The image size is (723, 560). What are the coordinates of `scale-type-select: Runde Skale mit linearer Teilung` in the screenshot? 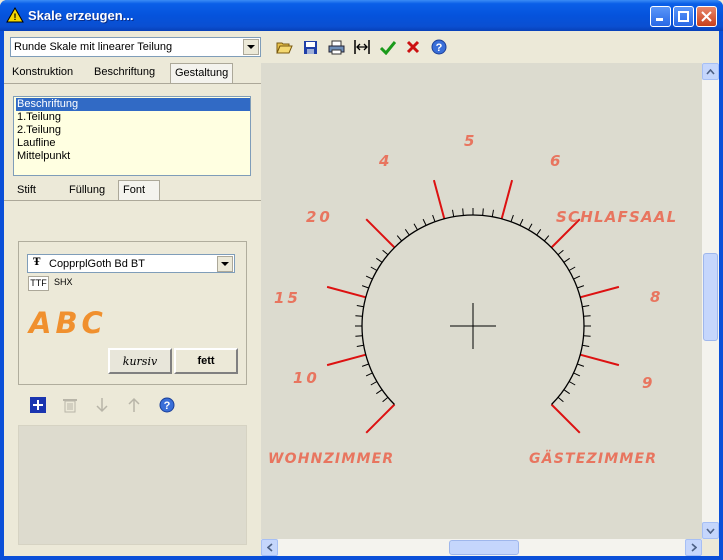 It's located at (135, 47).